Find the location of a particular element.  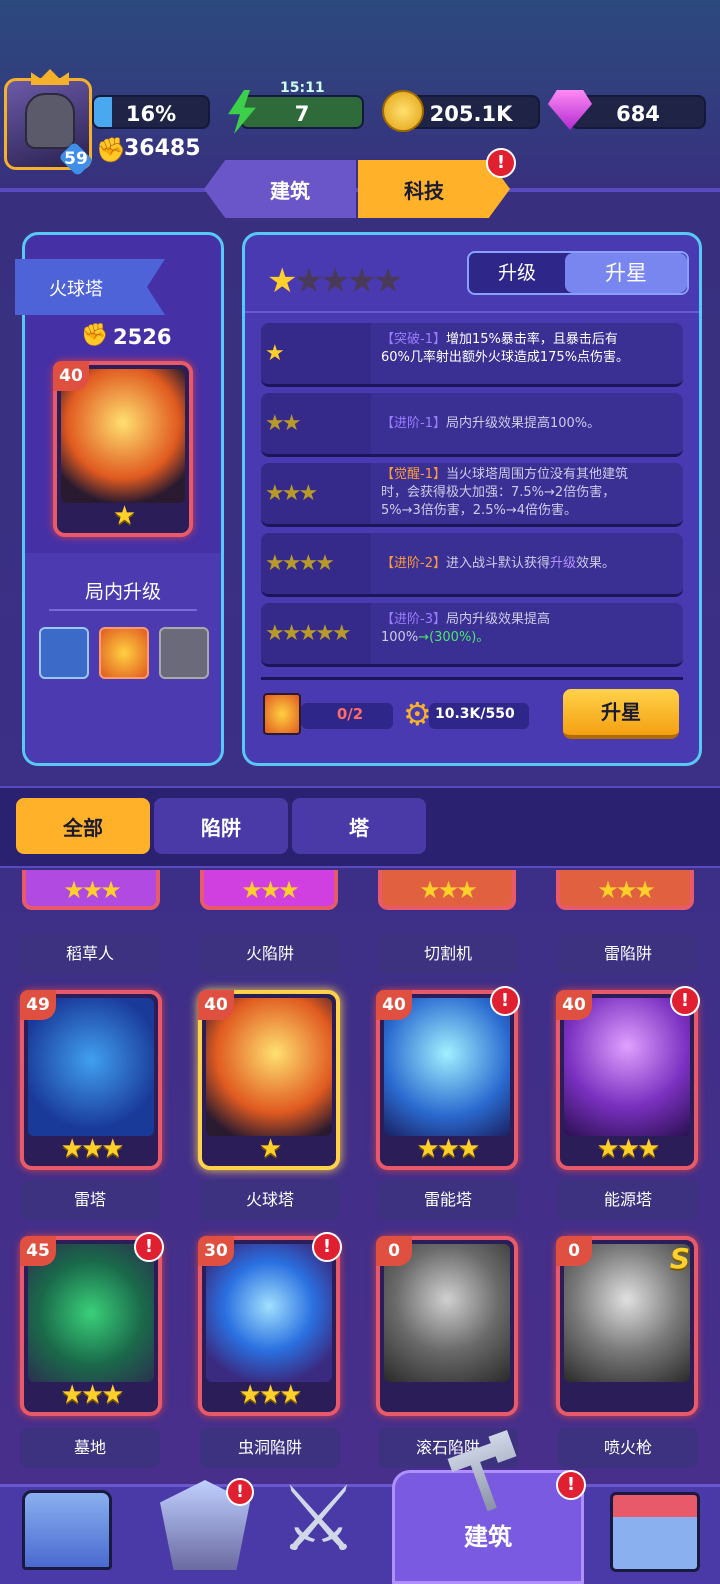

star-row-3-line3: 5%→3倍伤害，2.5%→4倍伤害。 is located at coordinates (479, 510).